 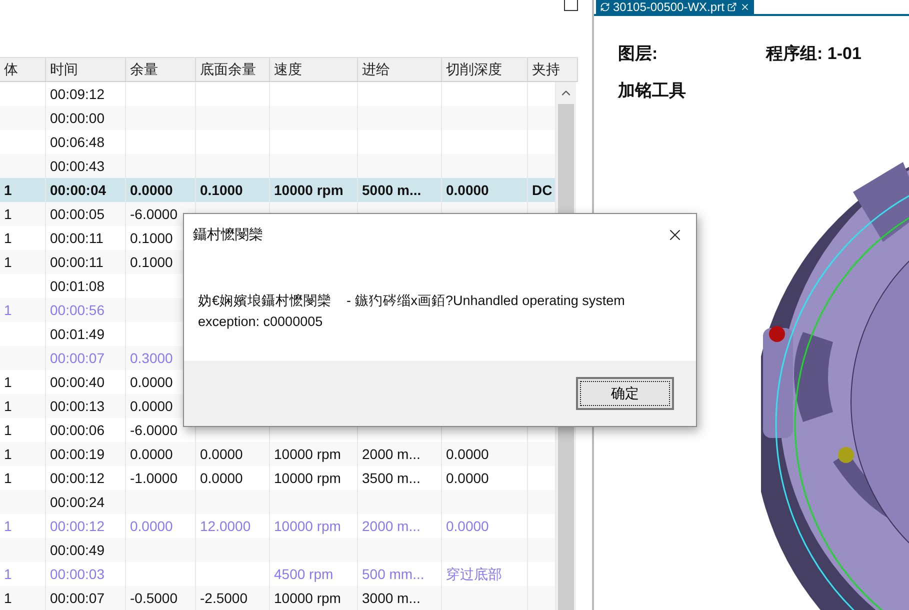 What do you see at coordinates (86, 598) in the screenshot?
I see `table-cell: 00:00:07` at bounding box center [86, 598].